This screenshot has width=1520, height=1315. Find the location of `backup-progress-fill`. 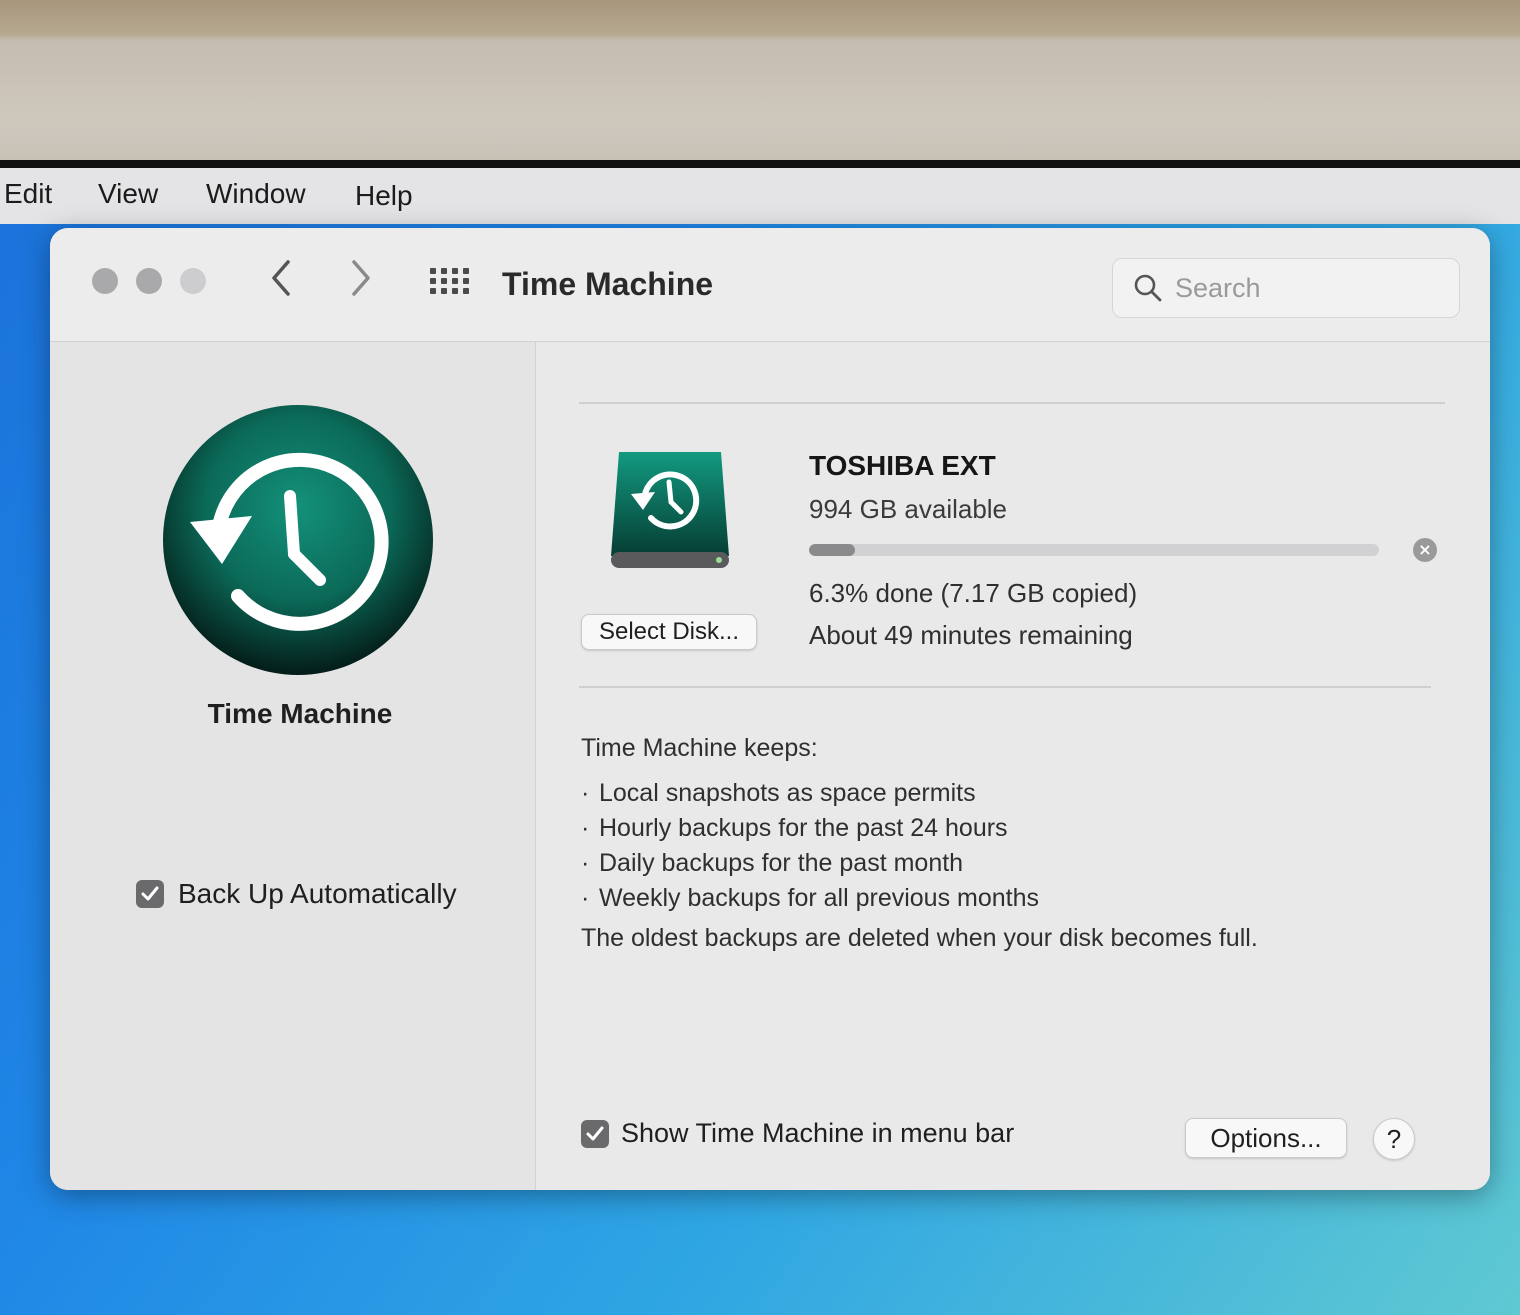

backup-progress-fill is located at coordinates (832, 550).